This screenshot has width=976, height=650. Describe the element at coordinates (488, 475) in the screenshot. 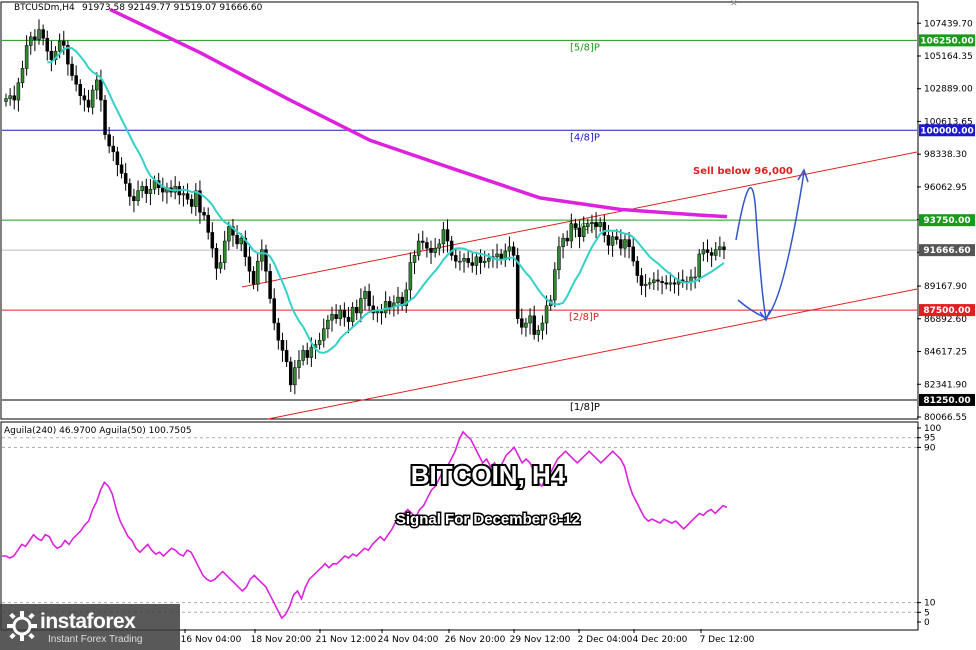

I see `chart-title: BITCOIN, H4` at that location.